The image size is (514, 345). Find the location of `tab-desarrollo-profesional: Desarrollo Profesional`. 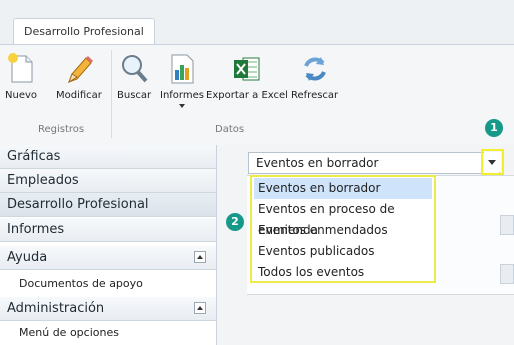

tab-desarrollo-profesional: Desarrollo Profesional is located at coordinates (84, 31).